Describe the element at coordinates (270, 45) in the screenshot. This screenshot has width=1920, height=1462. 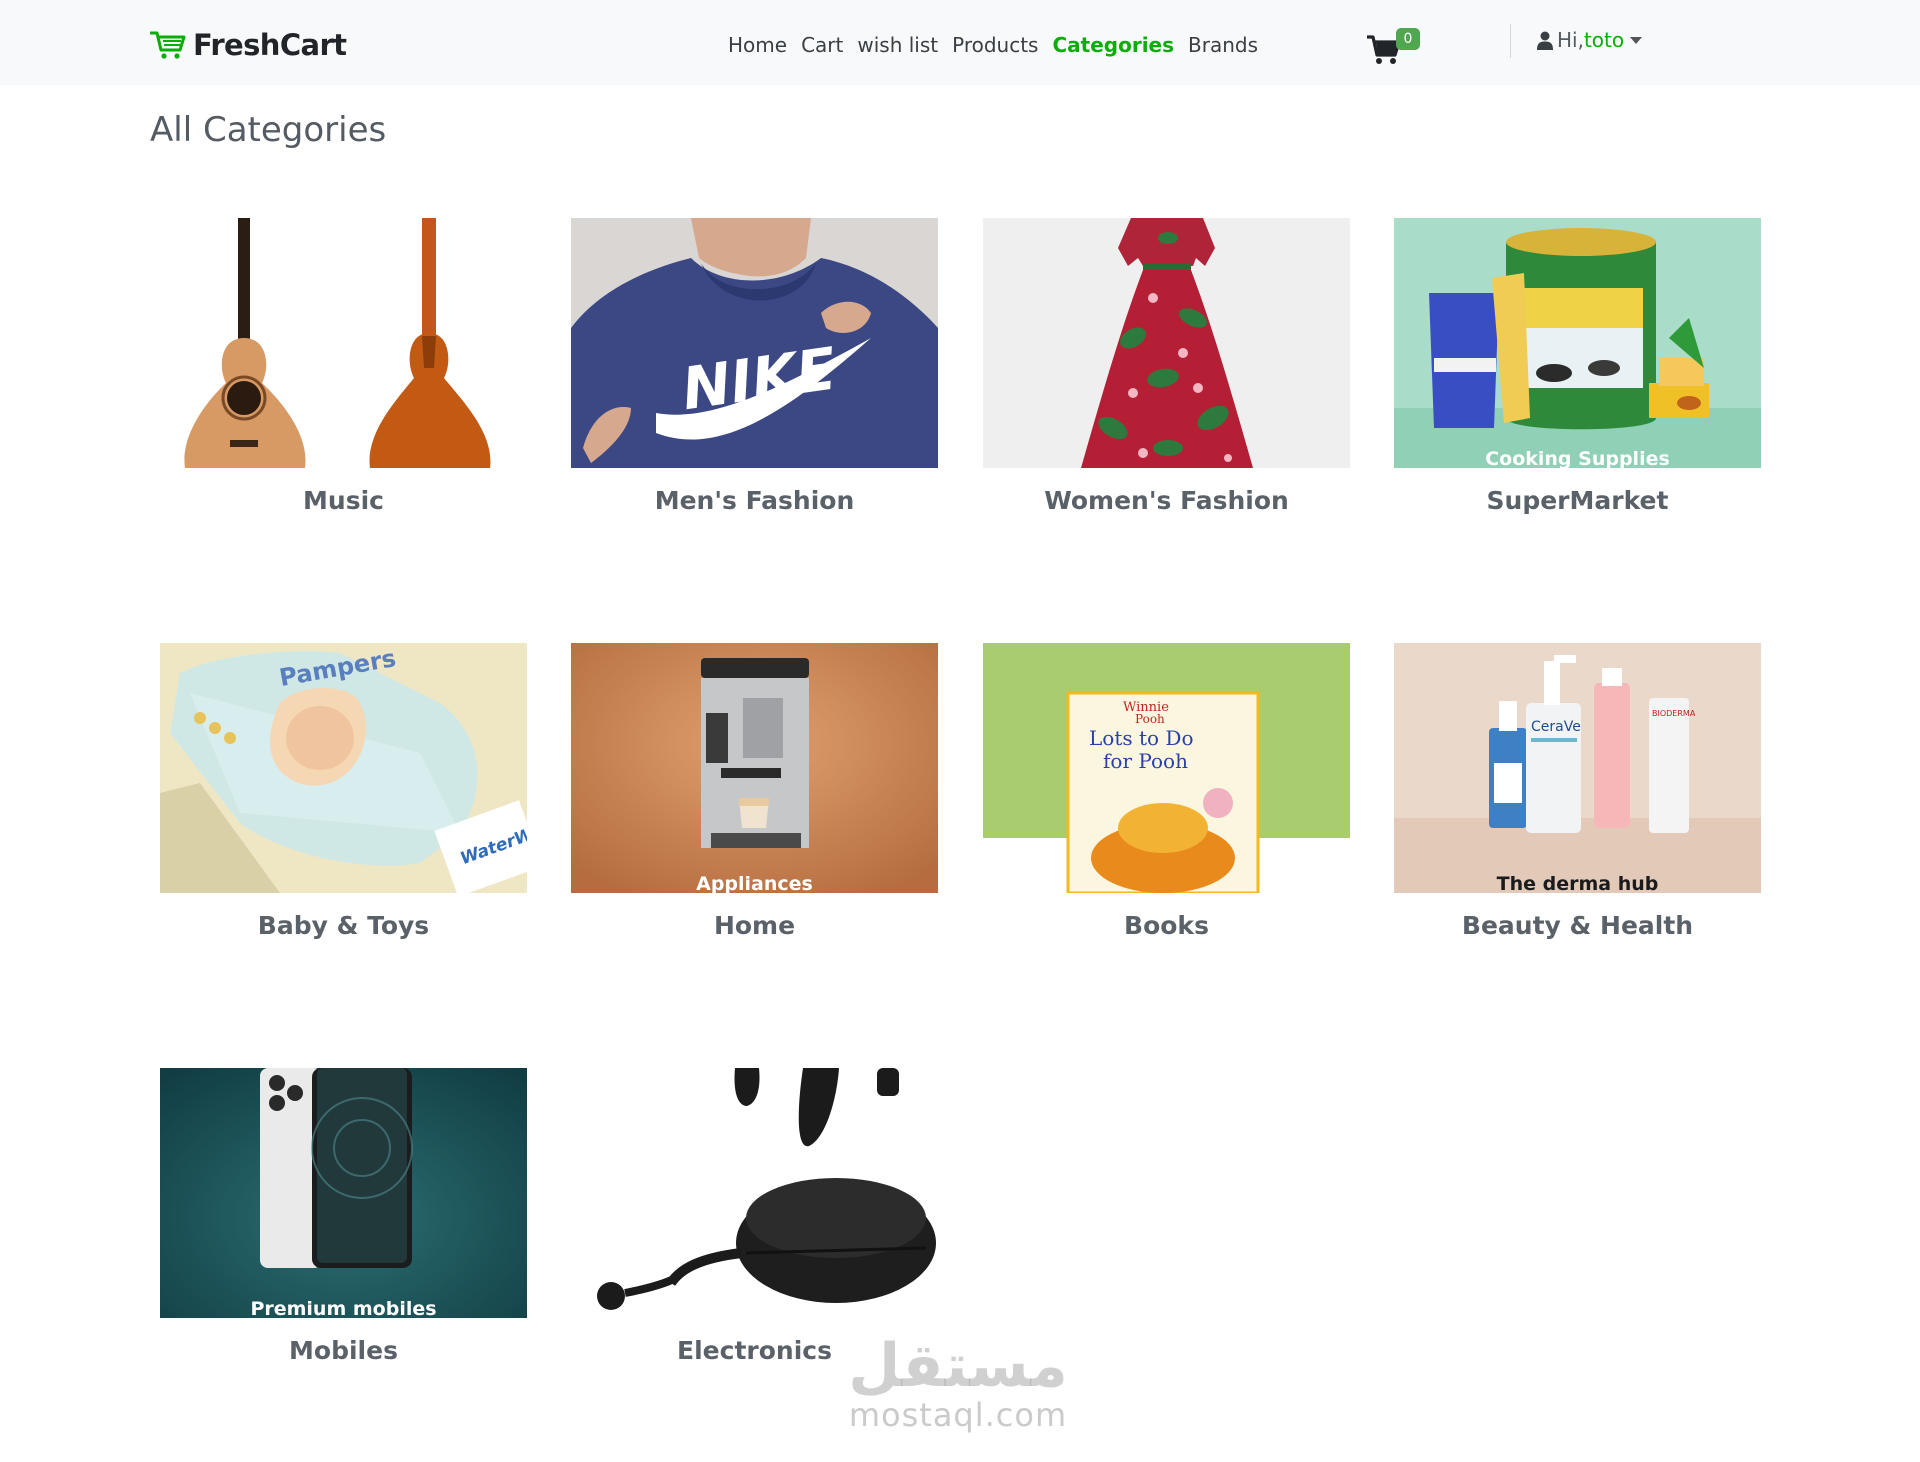
I see `brand-name: FreshCart` at that location.